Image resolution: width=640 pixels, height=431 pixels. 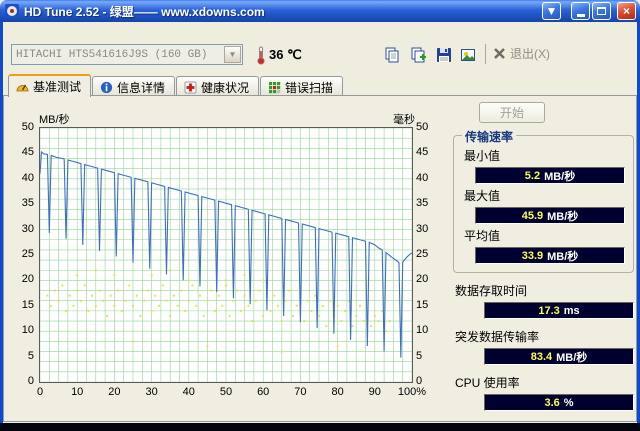 I want to click on x-axis: 0 10 20 30 40 50 60 70 80 90 100%, so click(x=231, y=393).